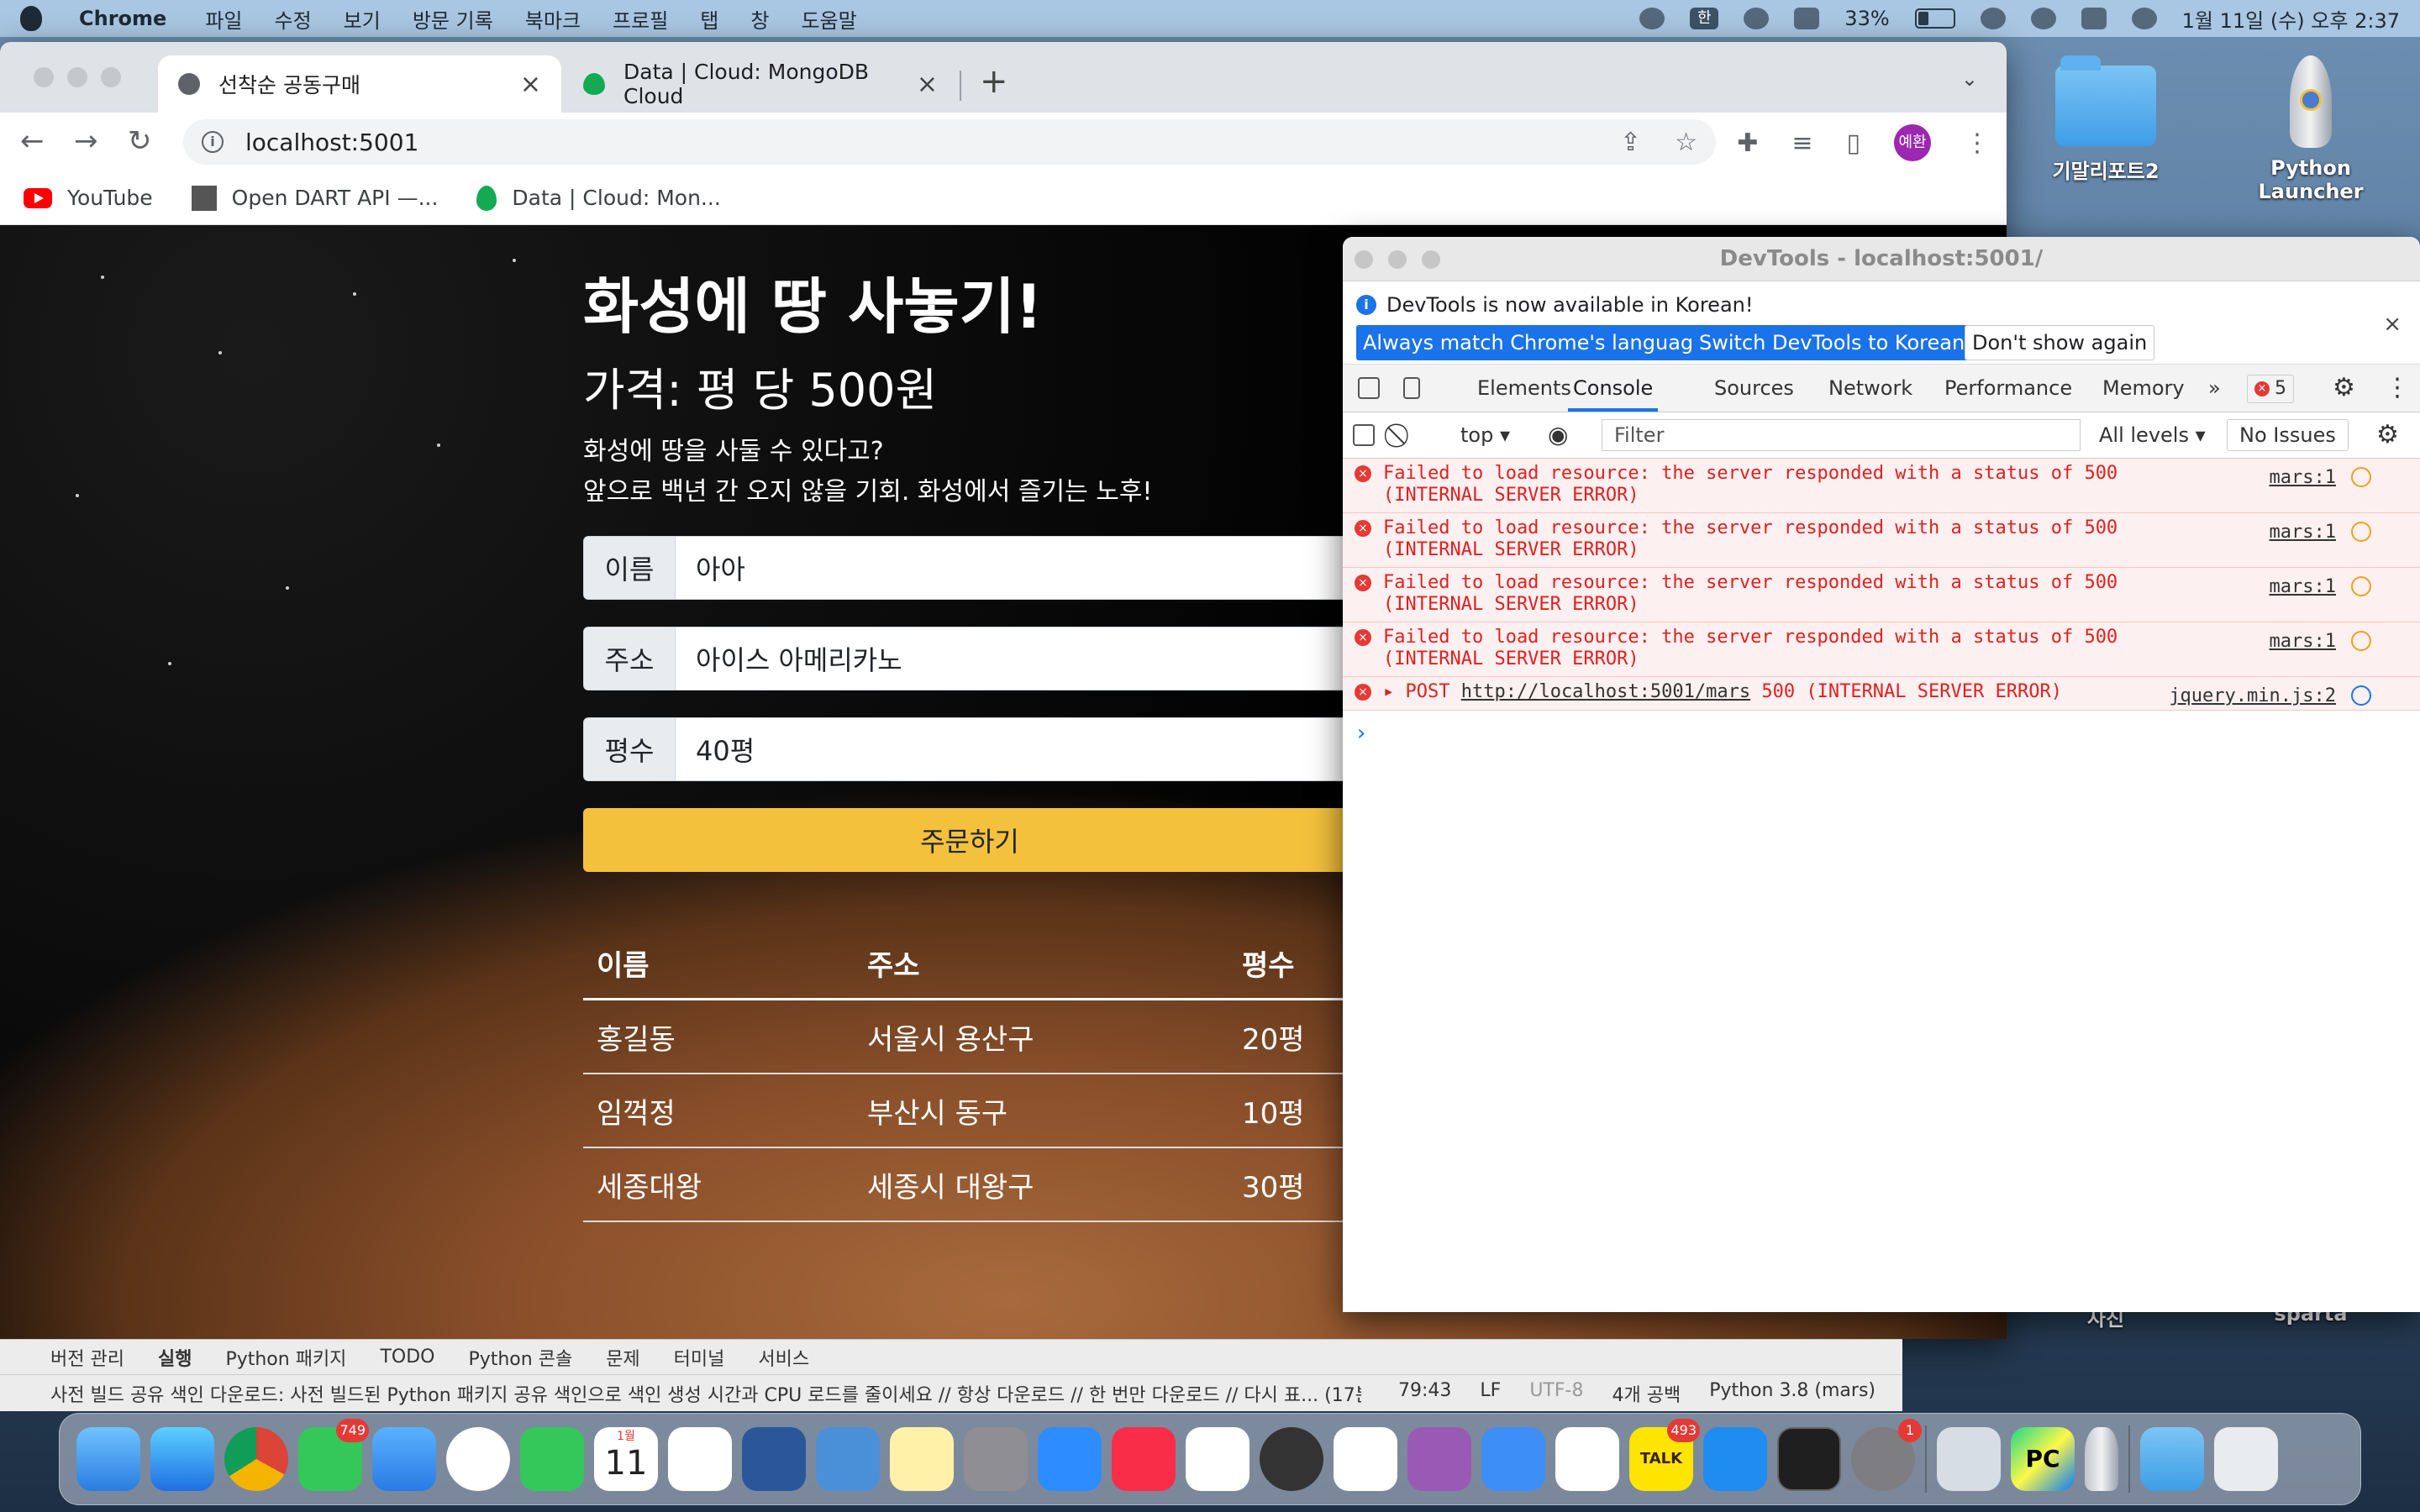  I want to click on address-url: localhost:5001, so click(331, 142).